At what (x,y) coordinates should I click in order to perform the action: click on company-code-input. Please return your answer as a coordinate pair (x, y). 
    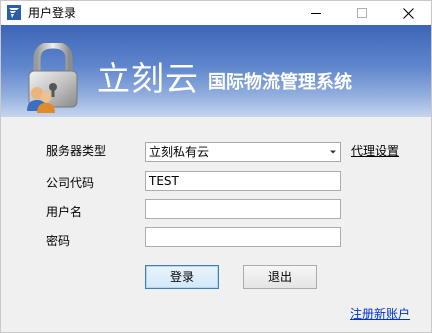
    Looking at the image, I should click on (243, 181).